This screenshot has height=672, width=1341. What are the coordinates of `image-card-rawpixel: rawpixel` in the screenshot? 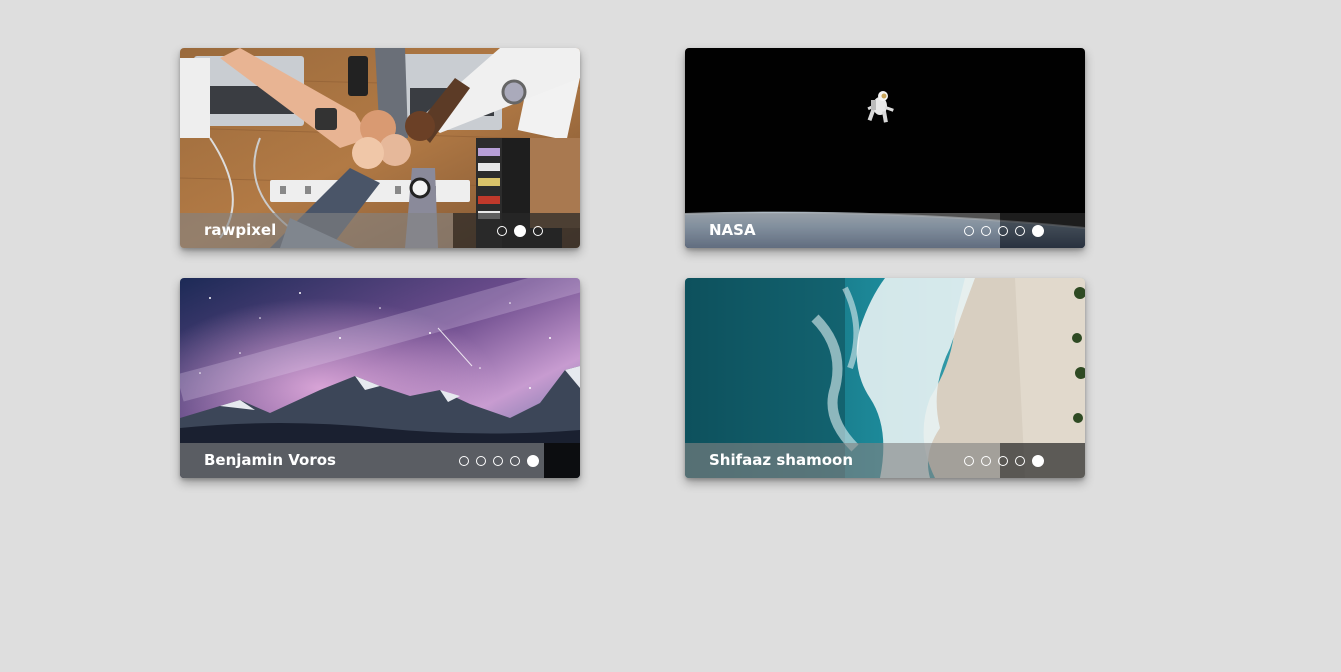 It's located at (380, 148).